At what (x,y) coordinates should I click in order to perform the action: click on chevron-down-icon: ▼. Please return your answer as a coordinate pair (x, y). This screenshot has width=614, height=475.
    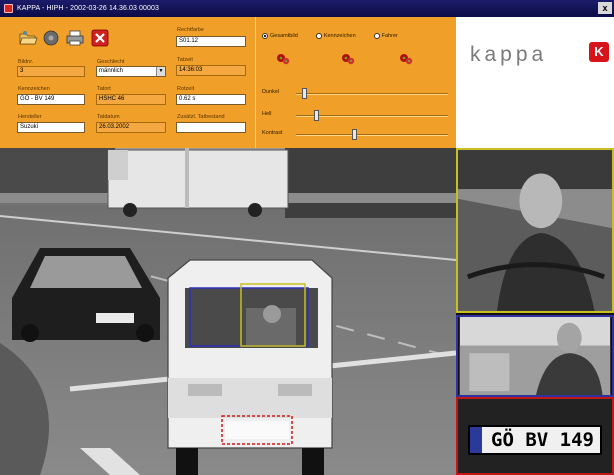
    Looking at the image, I should click on (160, 71).